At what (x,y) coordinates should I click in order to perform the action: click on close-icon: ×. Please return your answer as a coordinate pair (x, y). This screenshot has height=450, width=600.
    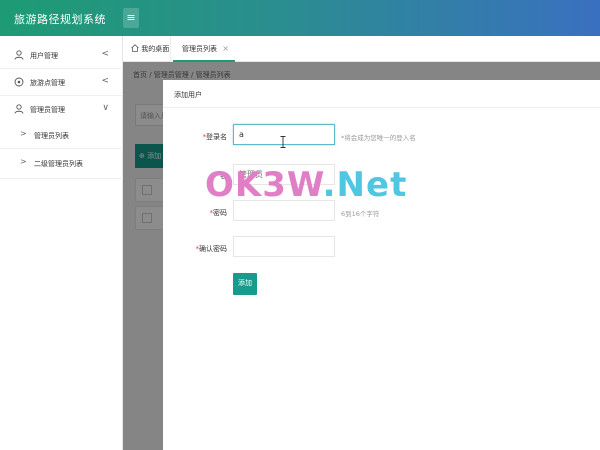
    Looking at the image, I should click on (225, 49).